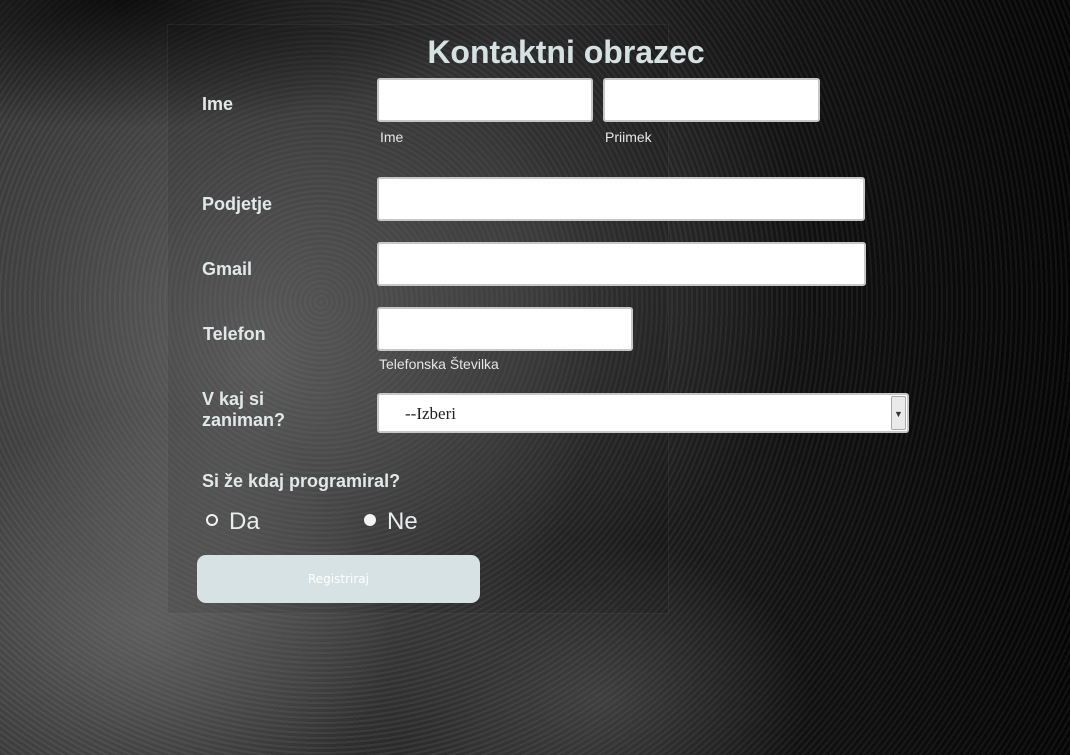  What do you see at coordinates (628, 137) in the screenshot?
I see `last-name-hint: Priimek` at bounding box center [628, 137].